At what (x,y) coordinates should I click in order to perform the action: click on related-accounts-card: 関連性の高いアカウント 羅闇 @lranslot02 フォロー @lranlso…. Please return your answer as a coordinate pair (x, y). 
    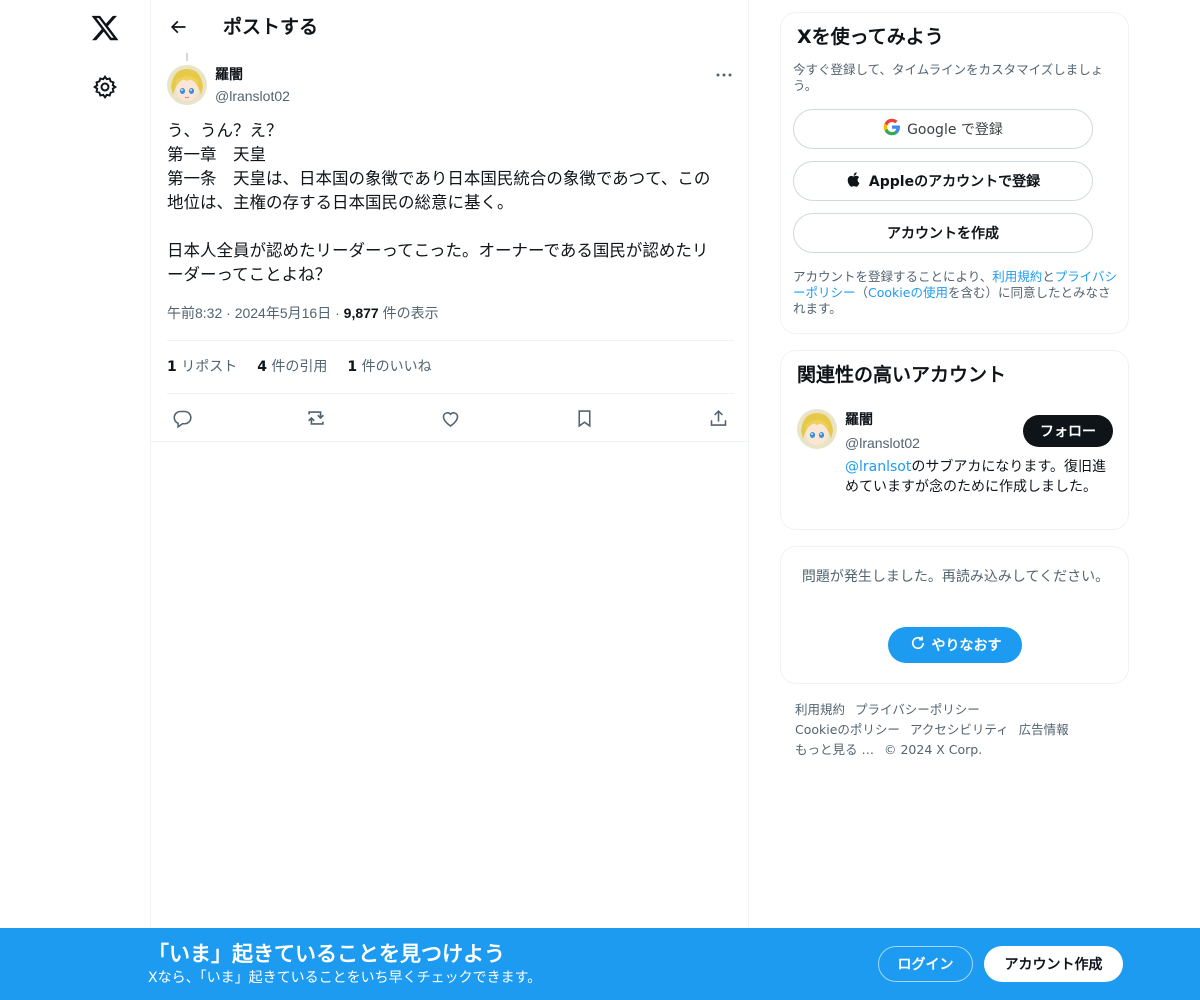
    Looking at the image, I should click on (954, 440).